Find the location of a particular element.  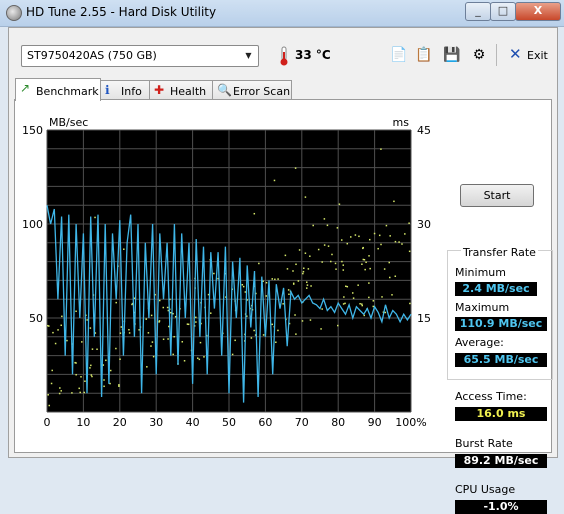

save-icon: 💾 is located at coordinates (452, 55).